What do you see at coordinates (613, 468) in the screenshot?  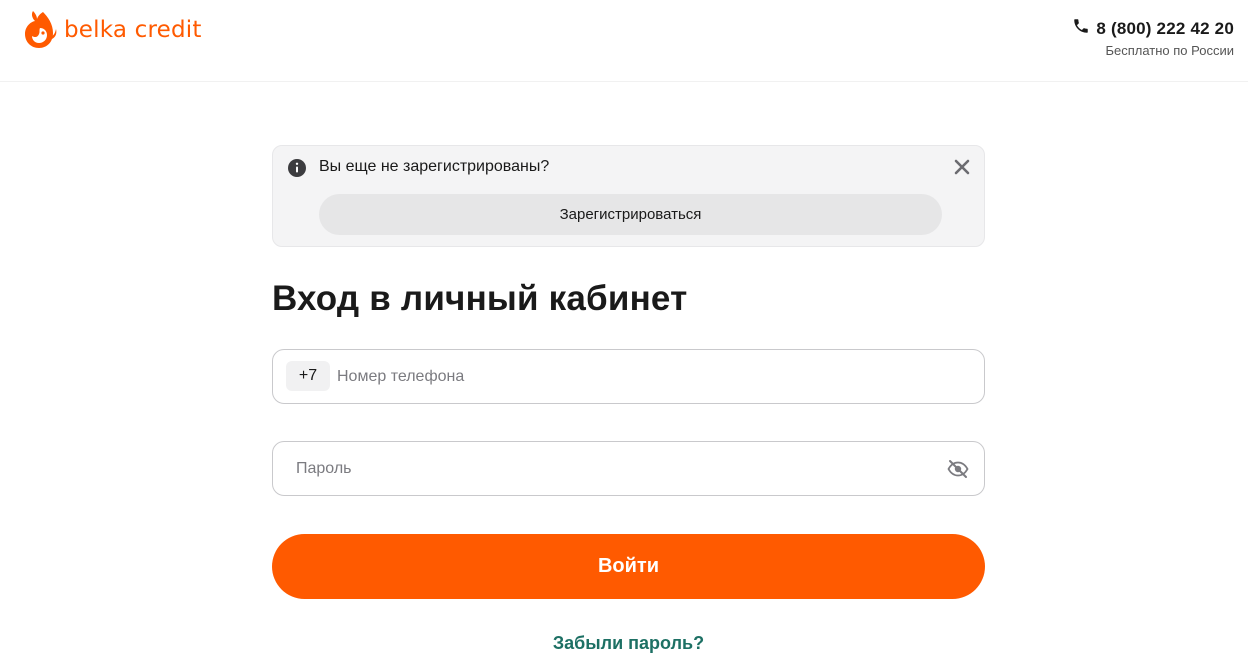 I see `password-input` at bounding box center [613, 468].